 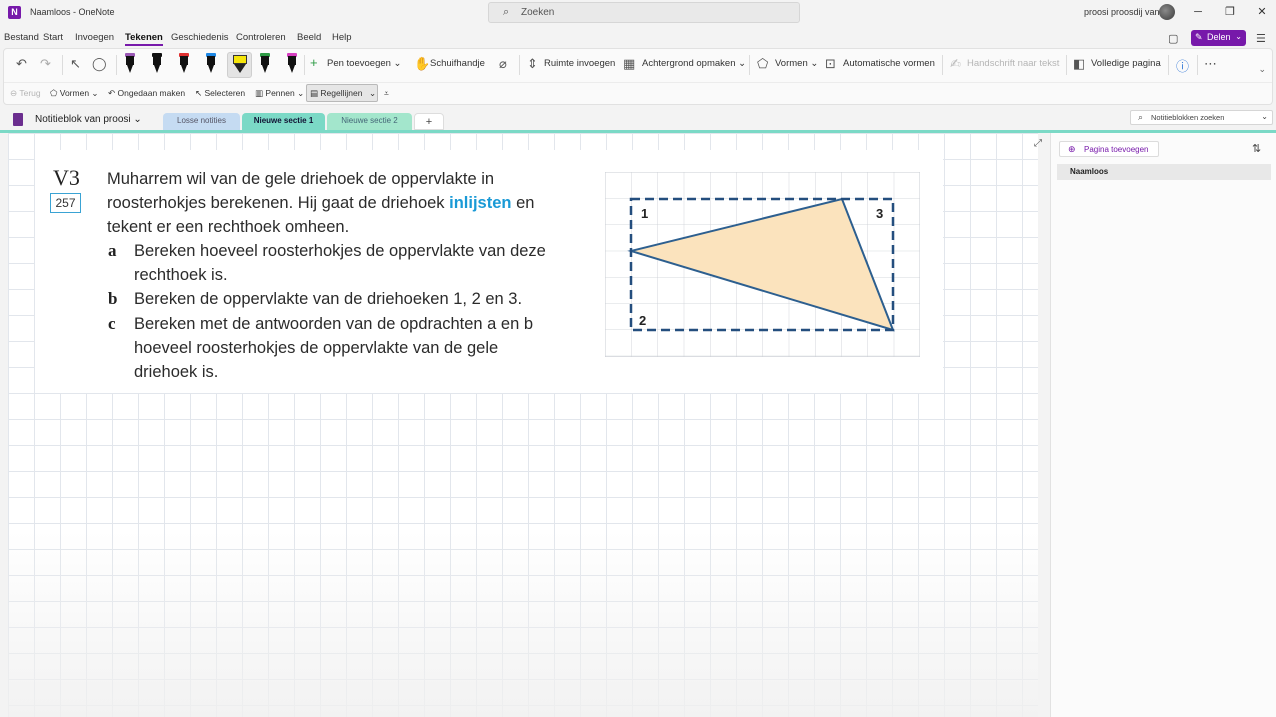 What do you see at coordinates (14, 12) in the screenshot?
I see `onenote-logo-icon: N` at bounding box center [14, 12].